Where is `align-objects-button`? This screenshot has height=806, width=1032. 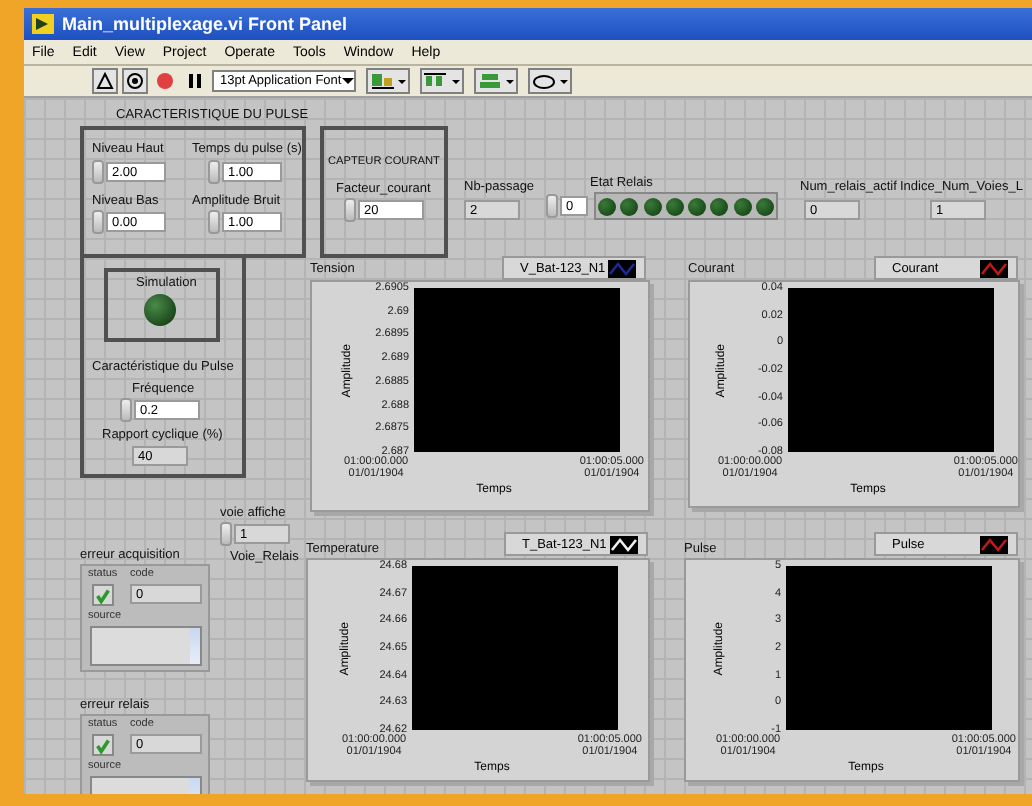
align-objects-button is located at coordinates (388, 81).